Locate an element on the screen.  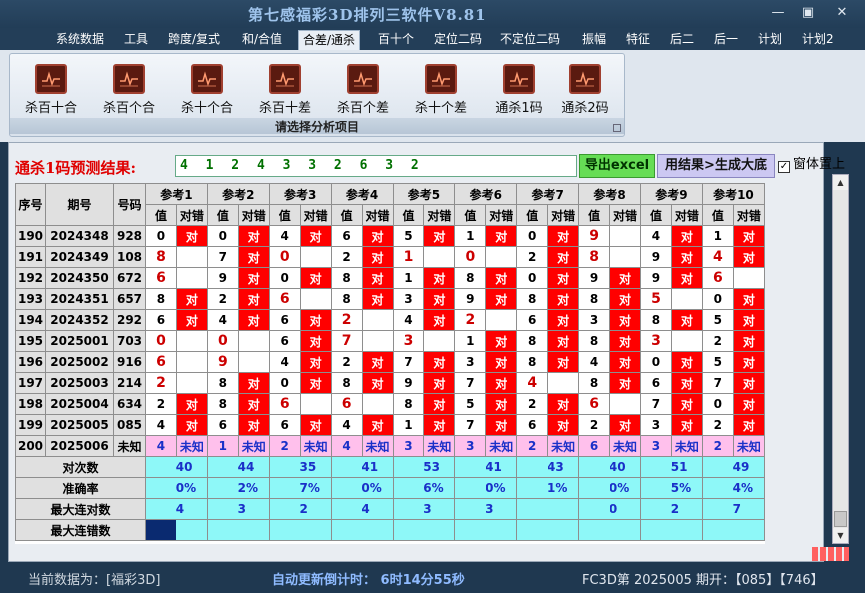
ribbon-button-3: 杀百十差 is located at coordinates (285, 91).